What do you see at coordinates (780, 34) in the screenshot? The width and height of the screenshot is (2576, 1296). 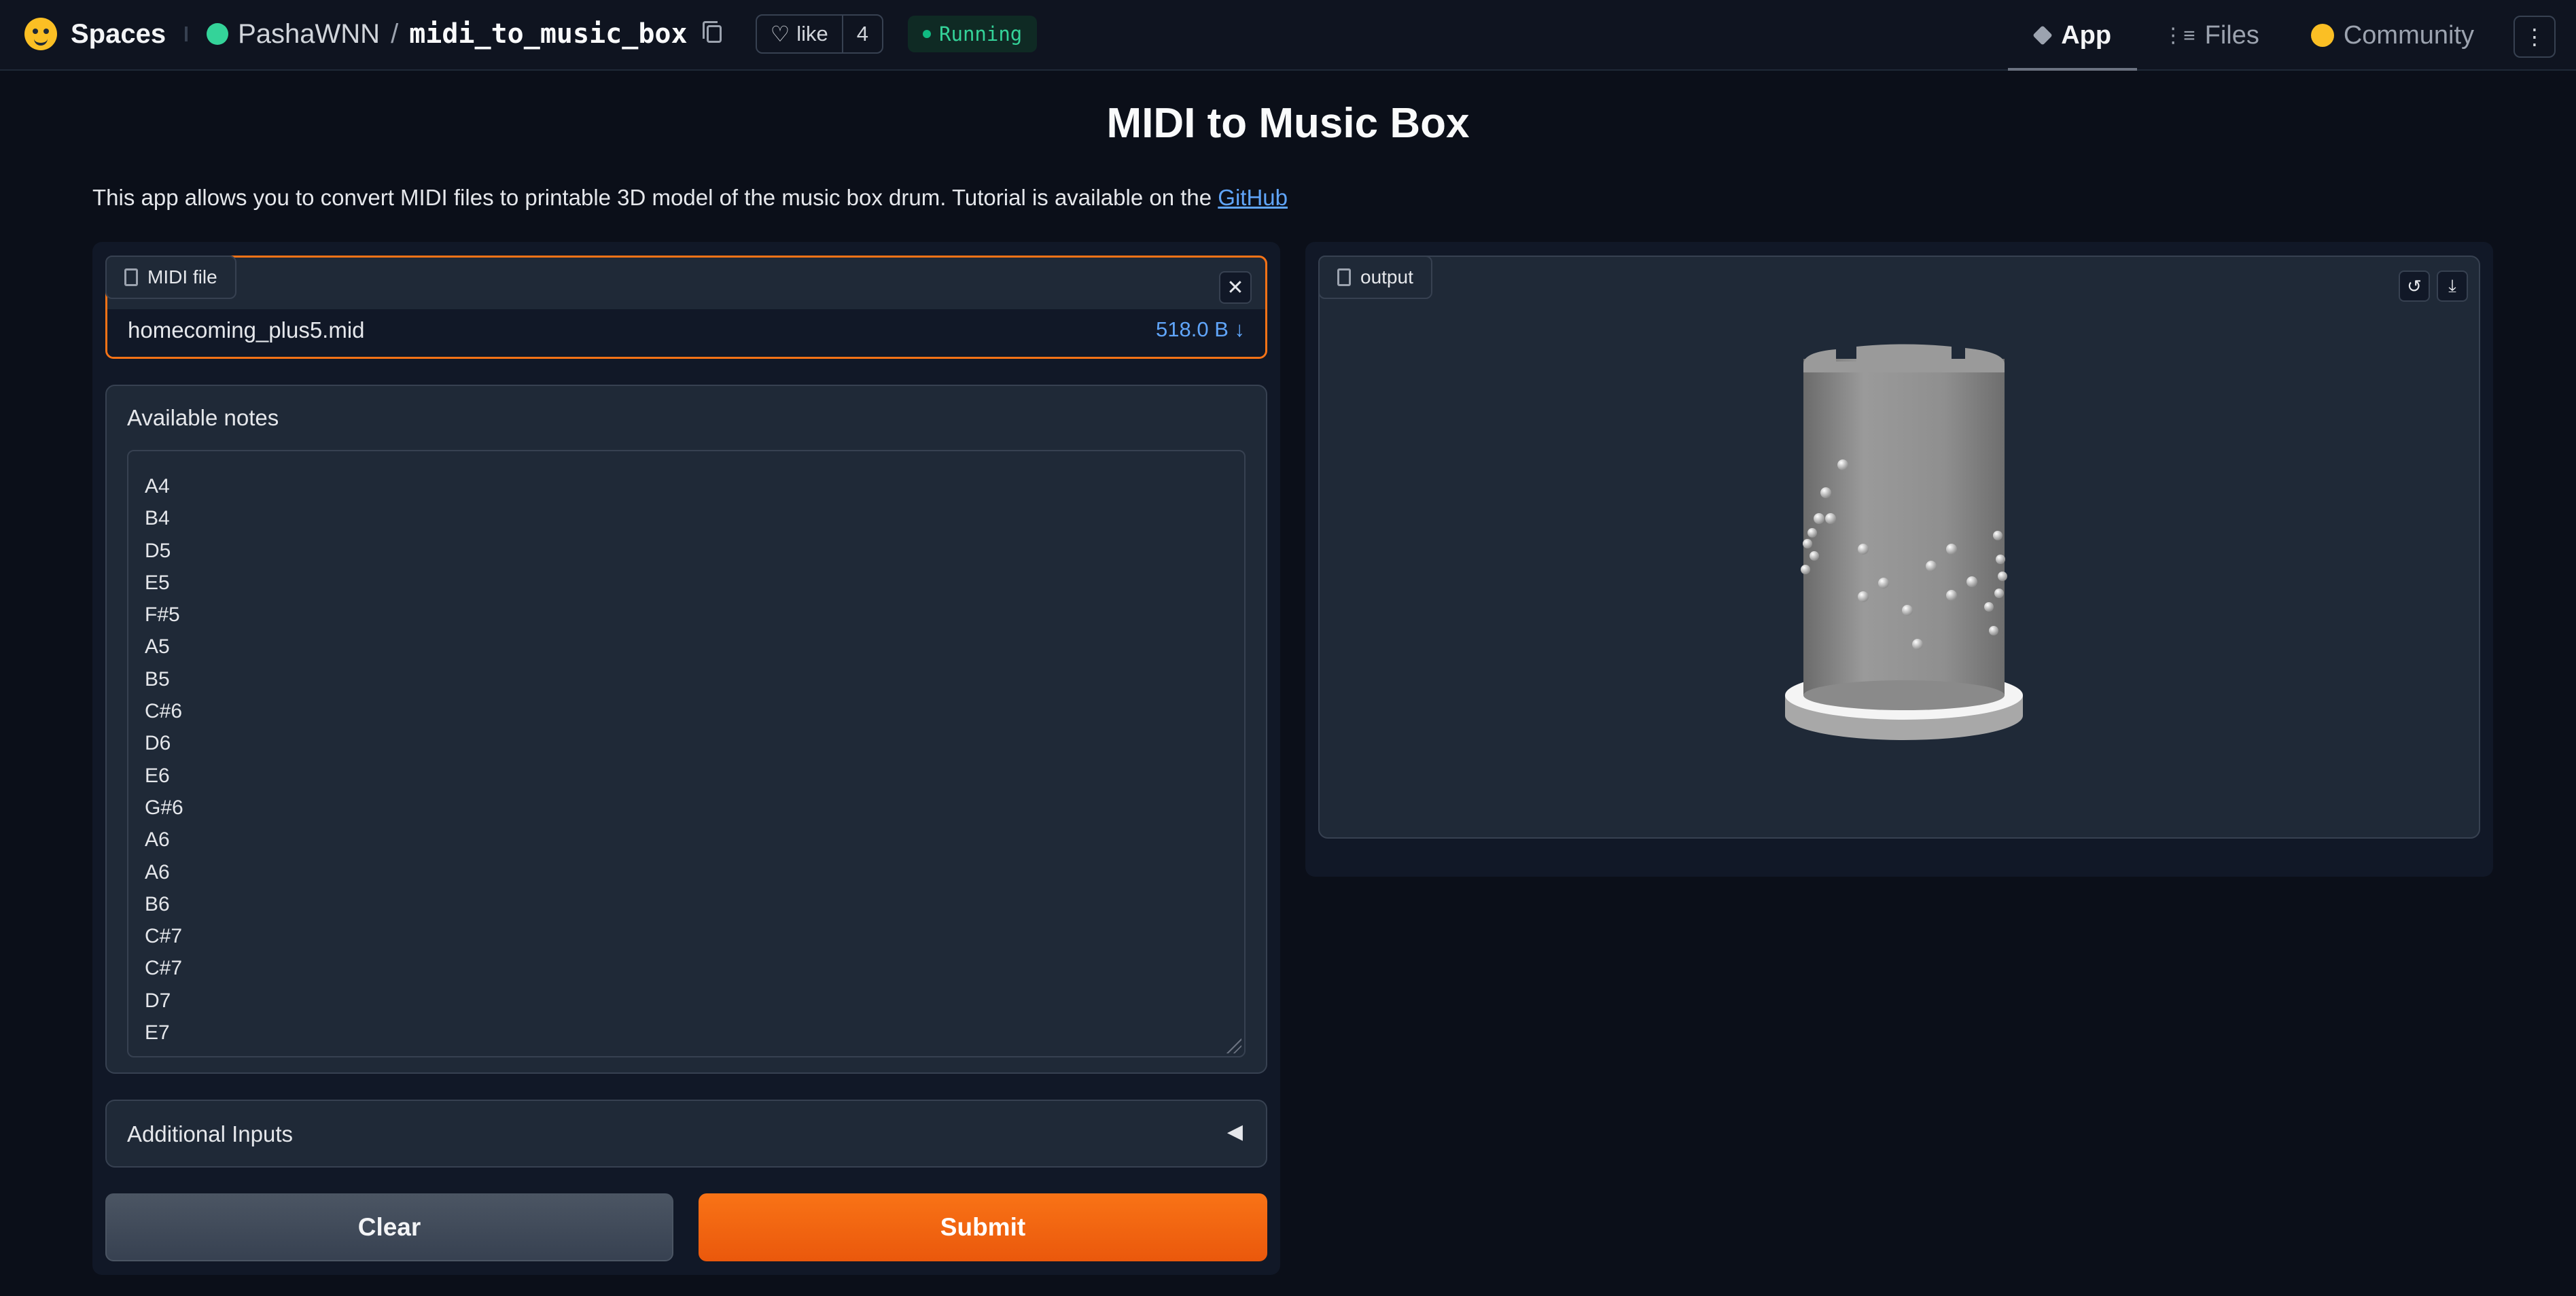 I see `heart-icon: ♡` at bounding box center [780, 34].